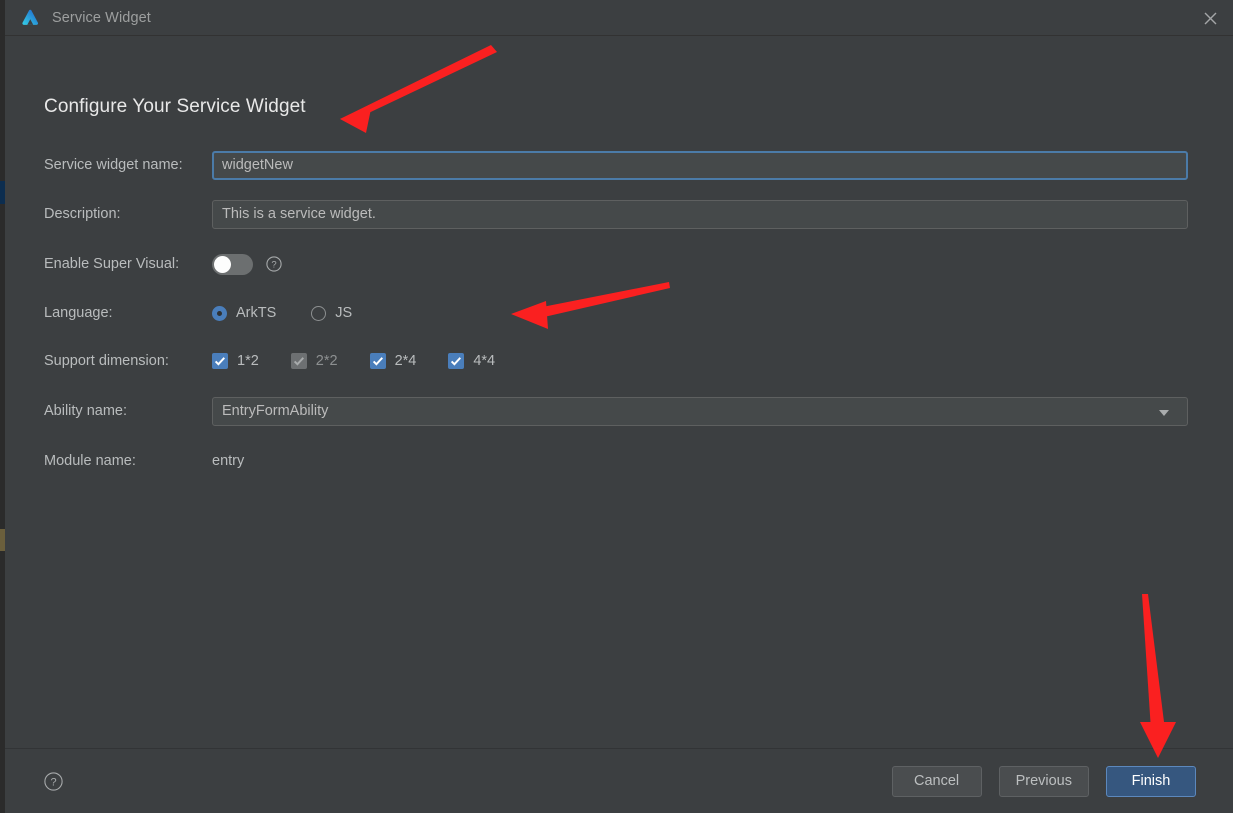  Describe the element at coordinates (30, 18) in the screenshot. I see `deveco-studio-logo-icon` at that location.